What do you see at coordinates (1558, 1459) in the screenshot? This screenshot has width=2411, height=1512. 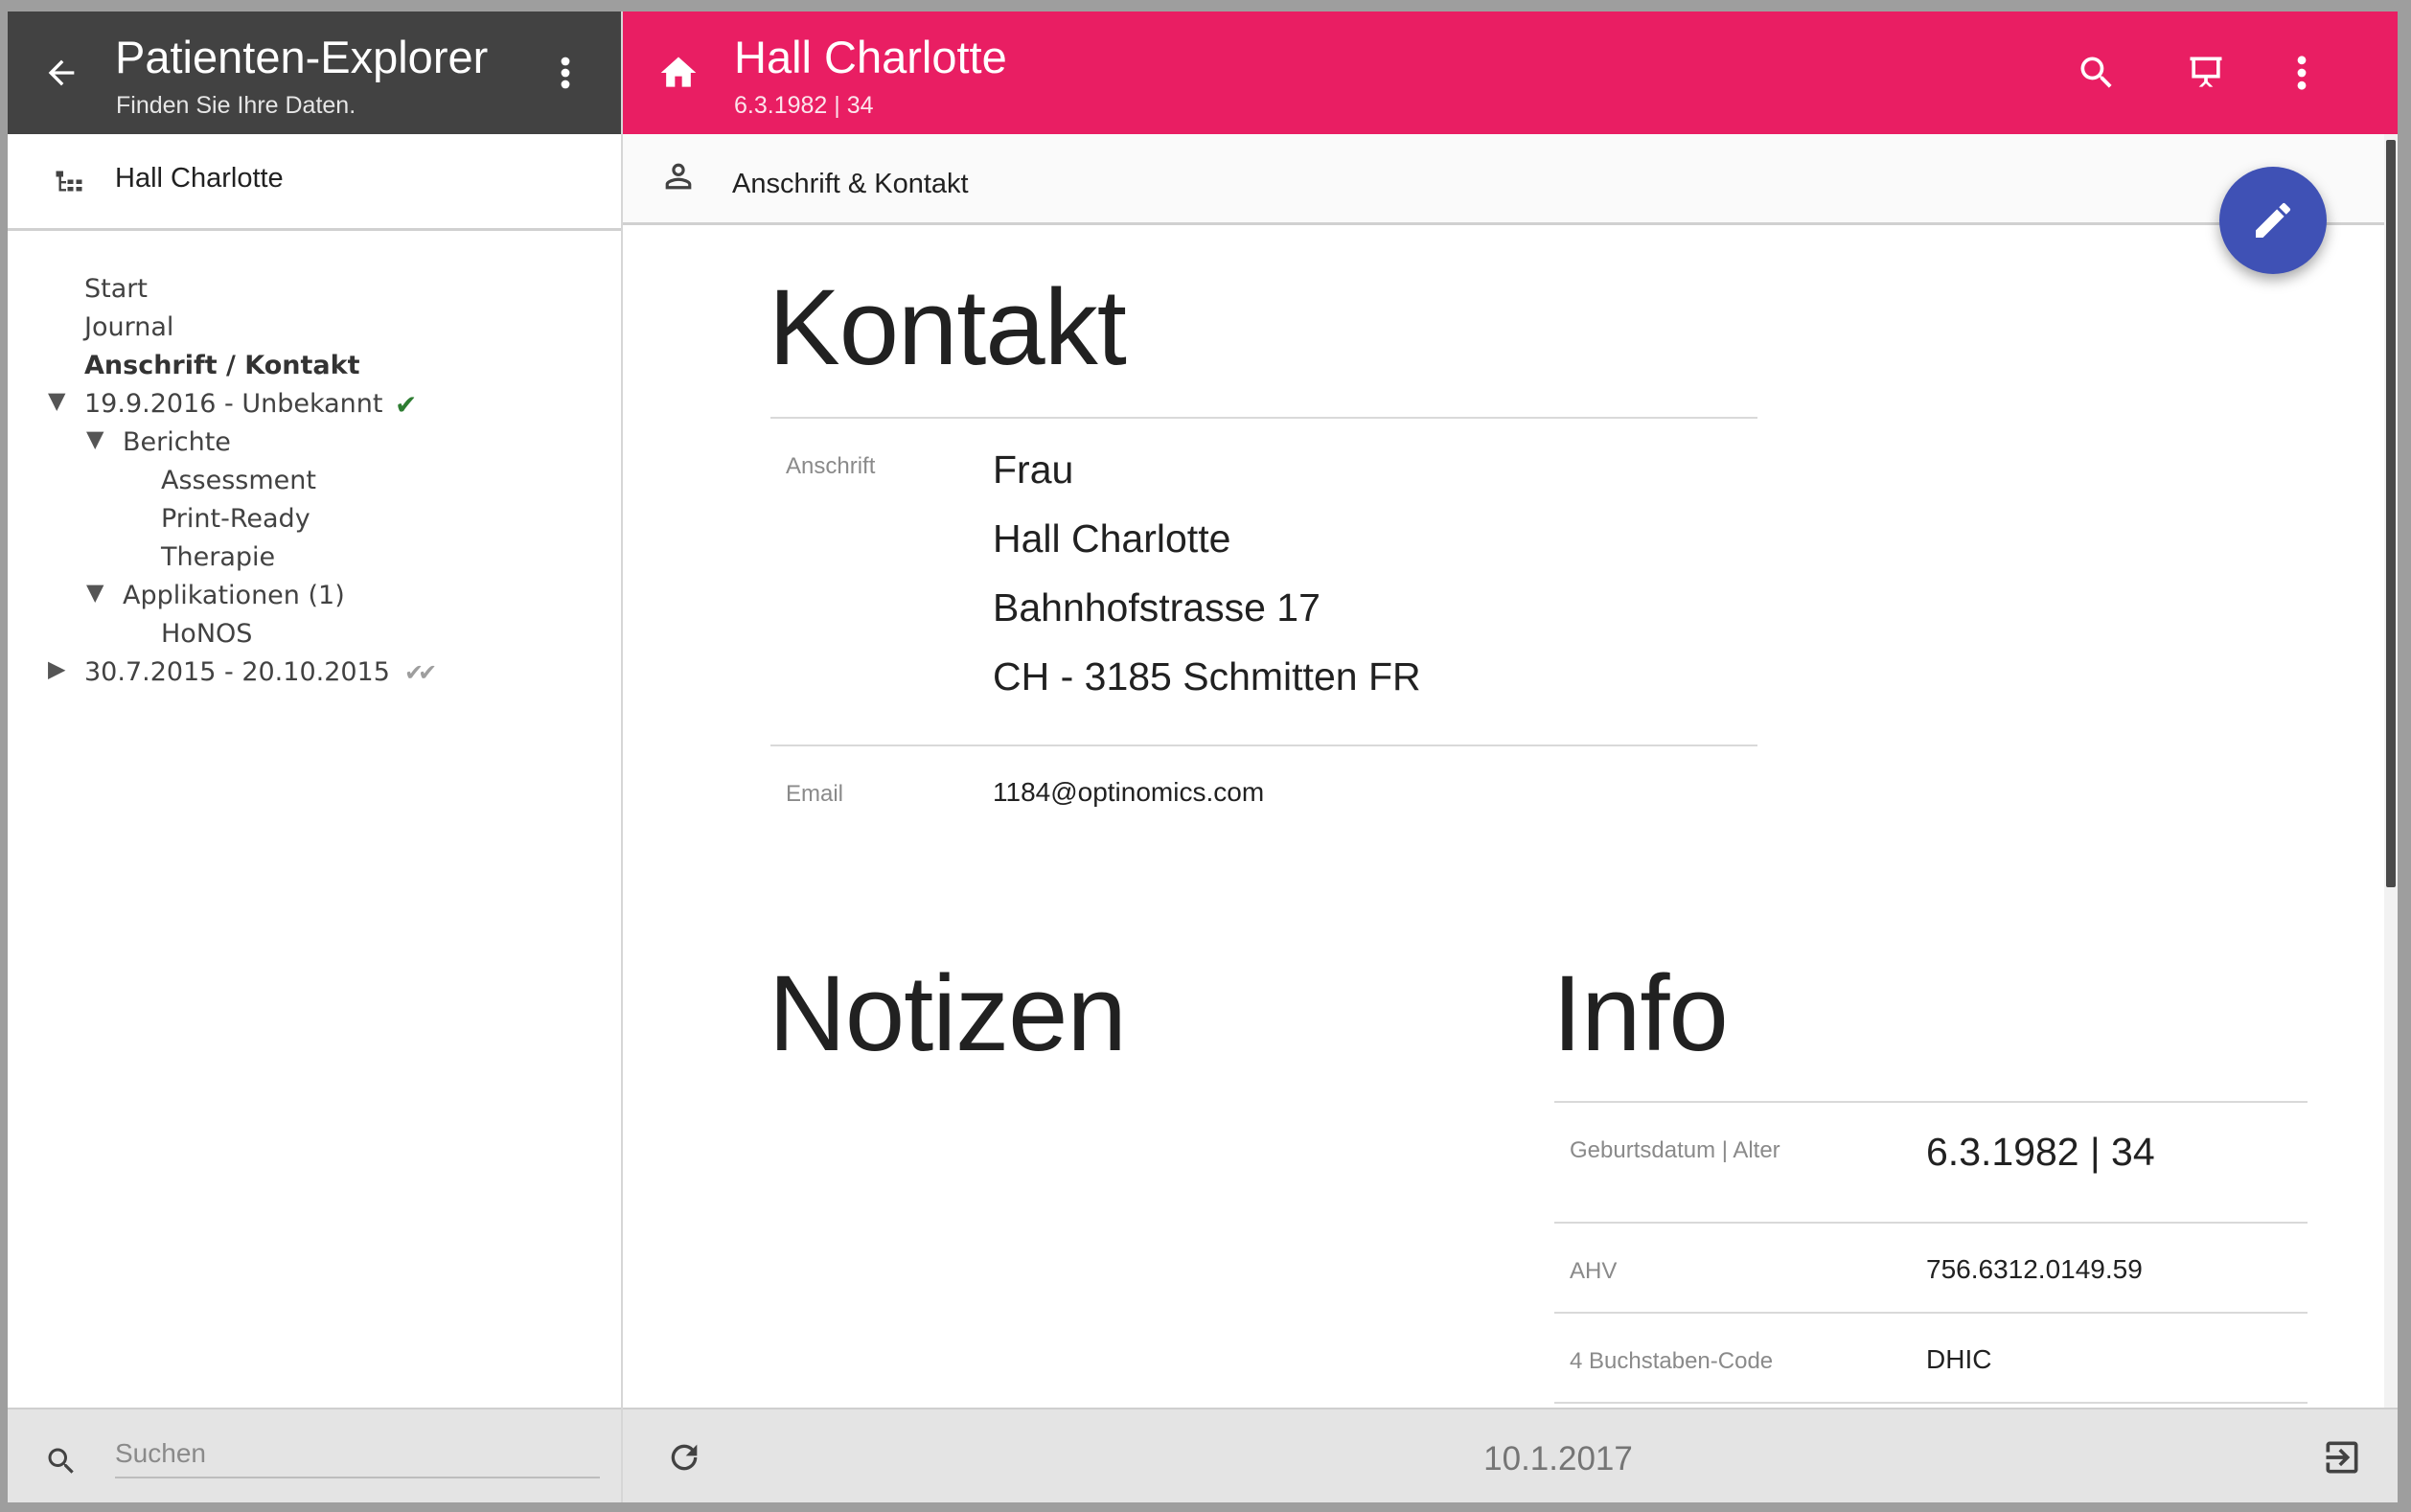 I see `current-date: 10.1.2017` at bounding box center [1558, 1459].